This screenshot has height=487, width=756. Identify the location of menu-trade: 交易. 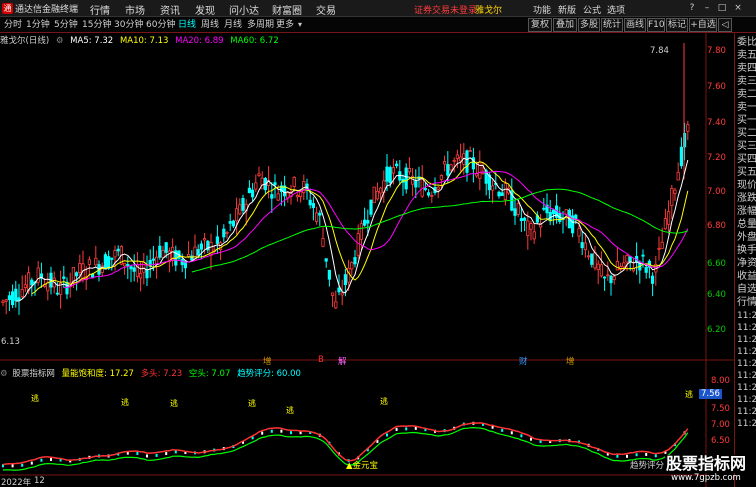
(326, 9).